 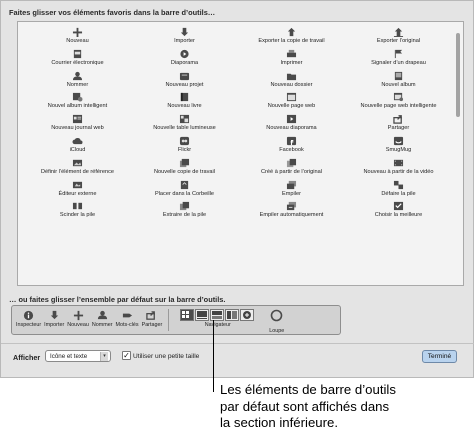 I want to click on mail-icon, so click(x=78, y=54).